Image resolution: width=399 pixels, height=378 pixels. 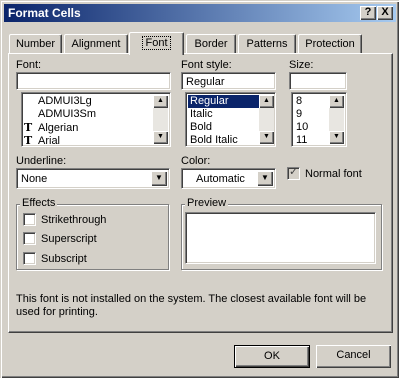 What do you see at coordinates (39, 203) in the screenshot?
I see `effects-group-label: Effects` at bounding box center [39, 203].